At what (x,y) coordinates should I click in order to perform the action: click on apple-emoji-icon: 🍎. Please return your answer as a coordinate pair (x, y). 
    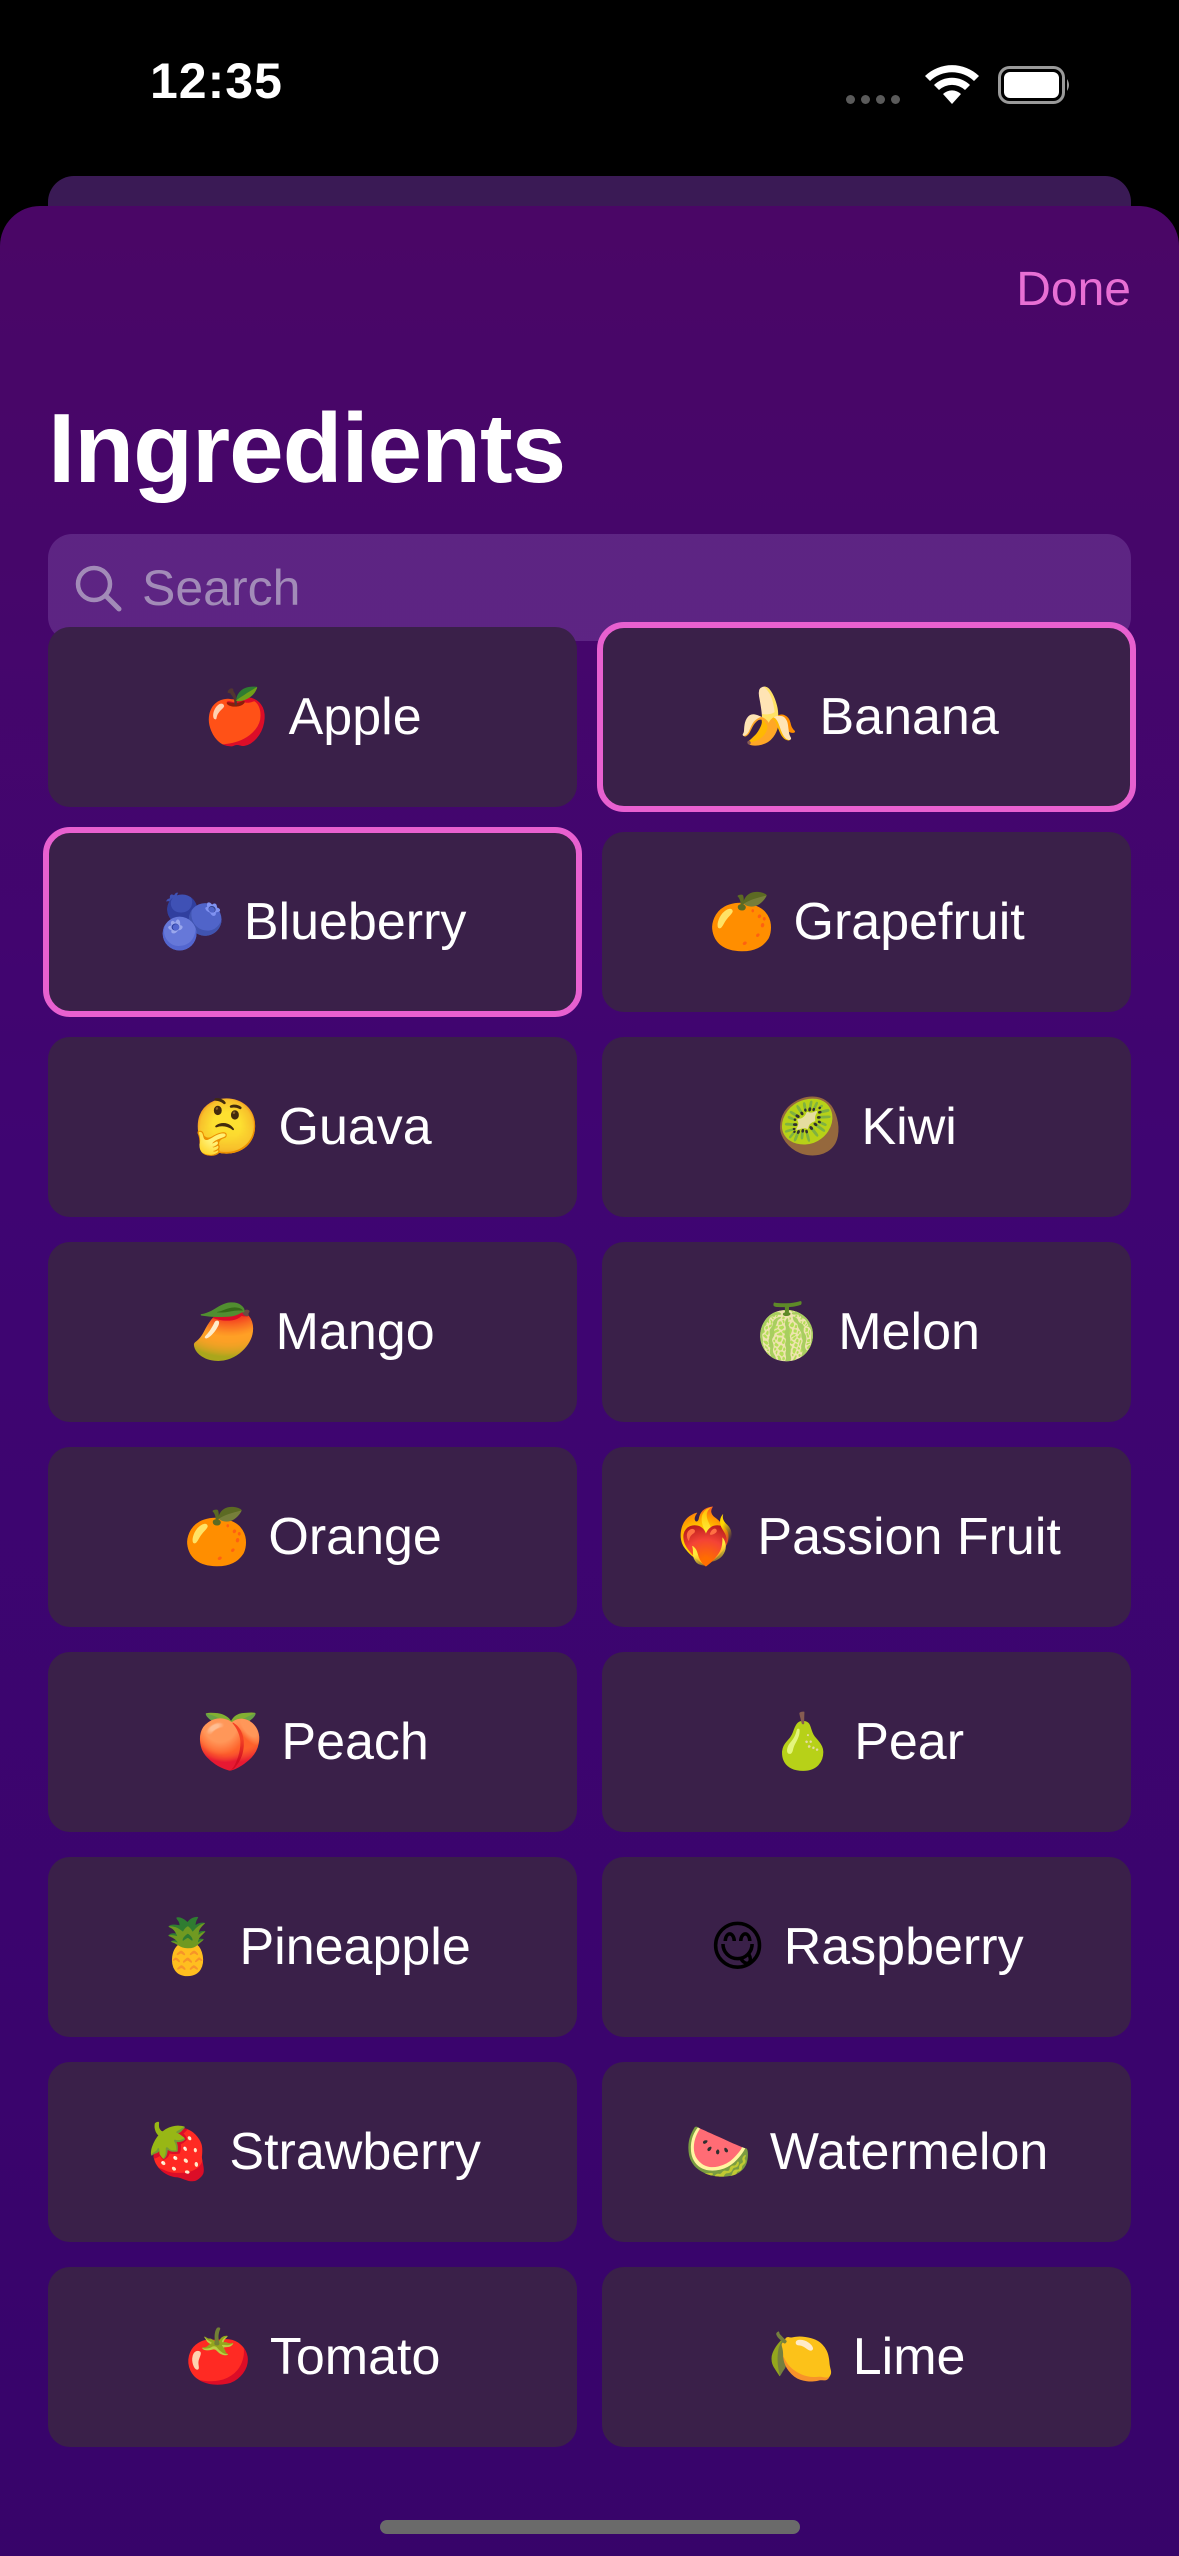
    Looking at the image, I should click on (237, 716).